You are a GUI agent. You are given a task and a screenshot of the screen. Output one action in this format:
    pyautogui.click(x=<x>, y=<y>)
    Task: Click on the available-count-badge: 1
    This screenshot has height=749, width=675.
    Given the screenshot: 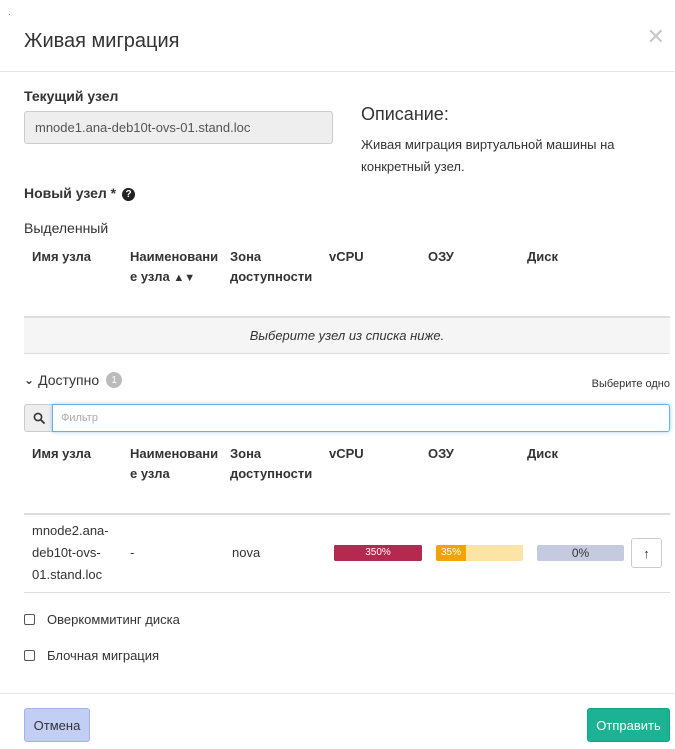 What is the action you would take?
    pyautogui.click(x=114, y=380)
    